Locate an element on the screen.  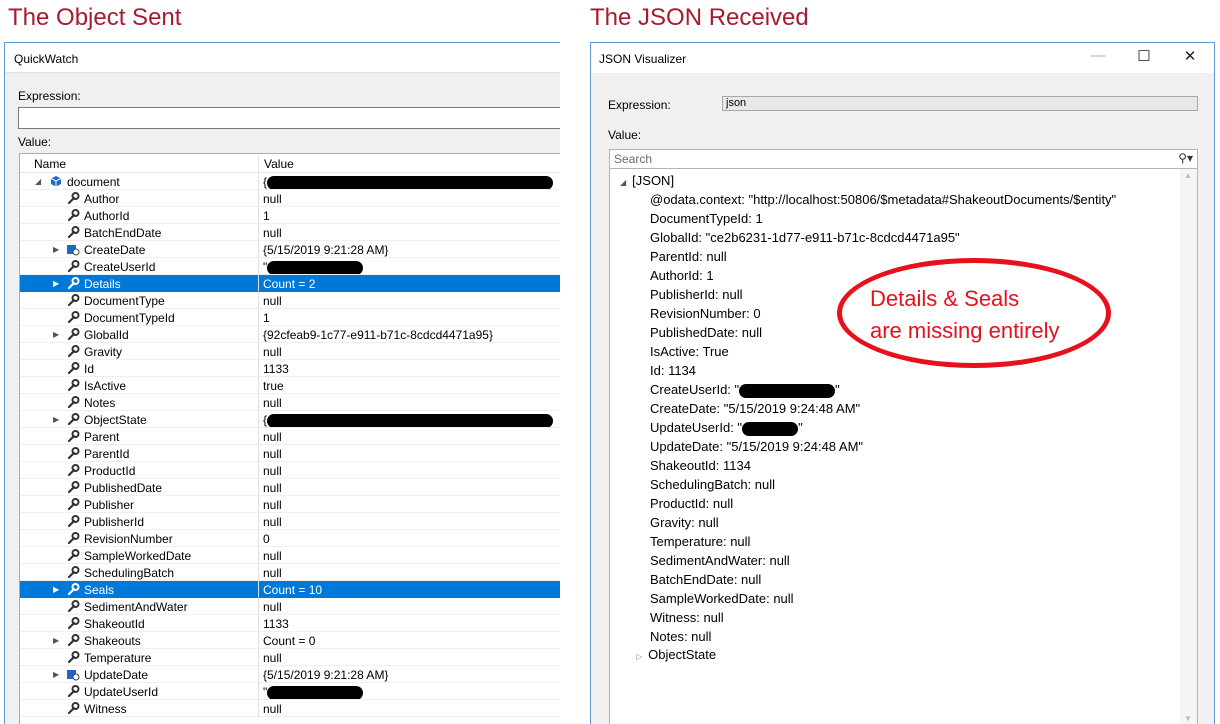
table-row: Author null is located at coordinates (290, 198).